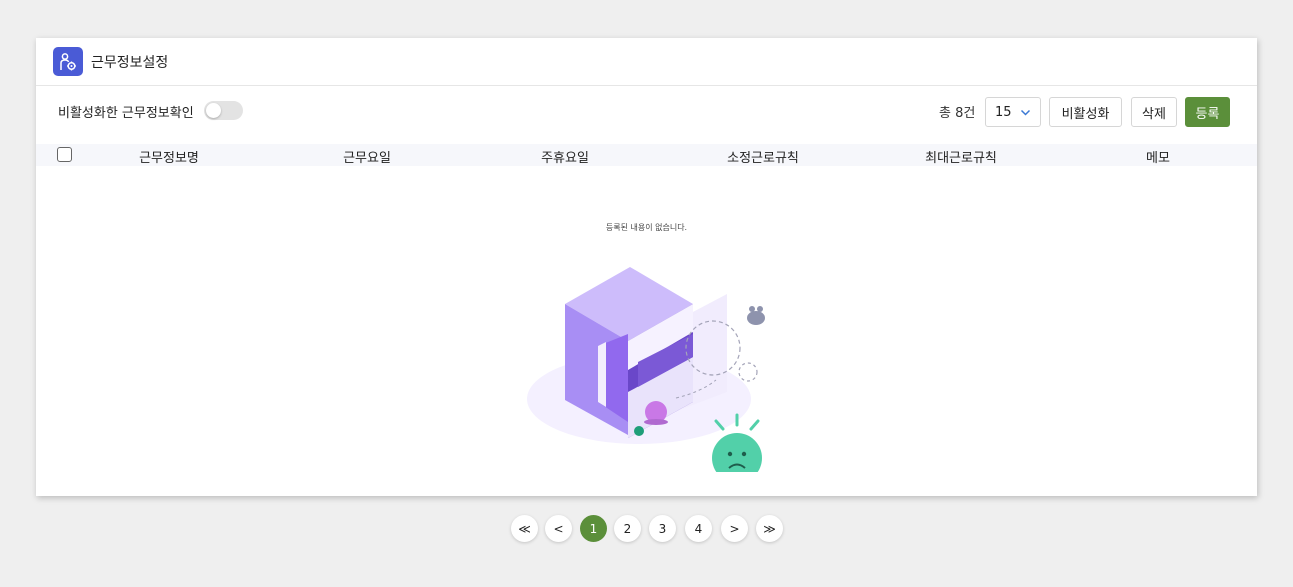 This screenshot has height=587, width=1293. What do you see at coordinates (646, 62) in the screenshot?
I see `card-header: 근무정보설정` at bounding box center [646, 62].